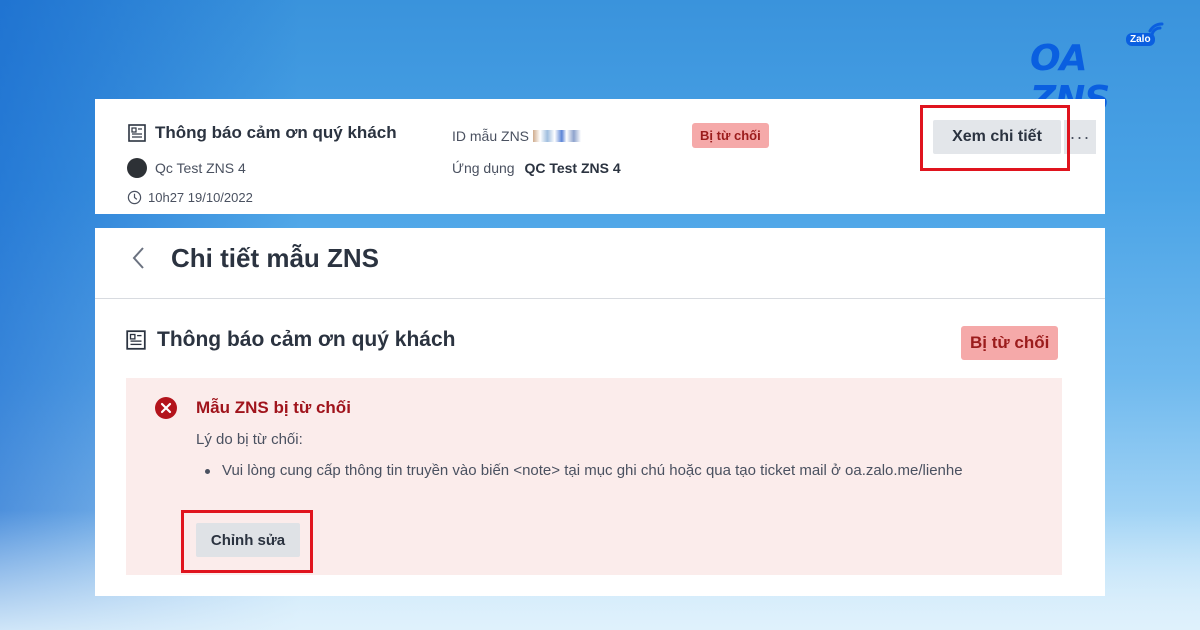  What do you see at coordinates (273, 407) in the screenshot?
I see `rejection-title: Mẫu ZNS bị từ chối` at bounding box center [273, 407].